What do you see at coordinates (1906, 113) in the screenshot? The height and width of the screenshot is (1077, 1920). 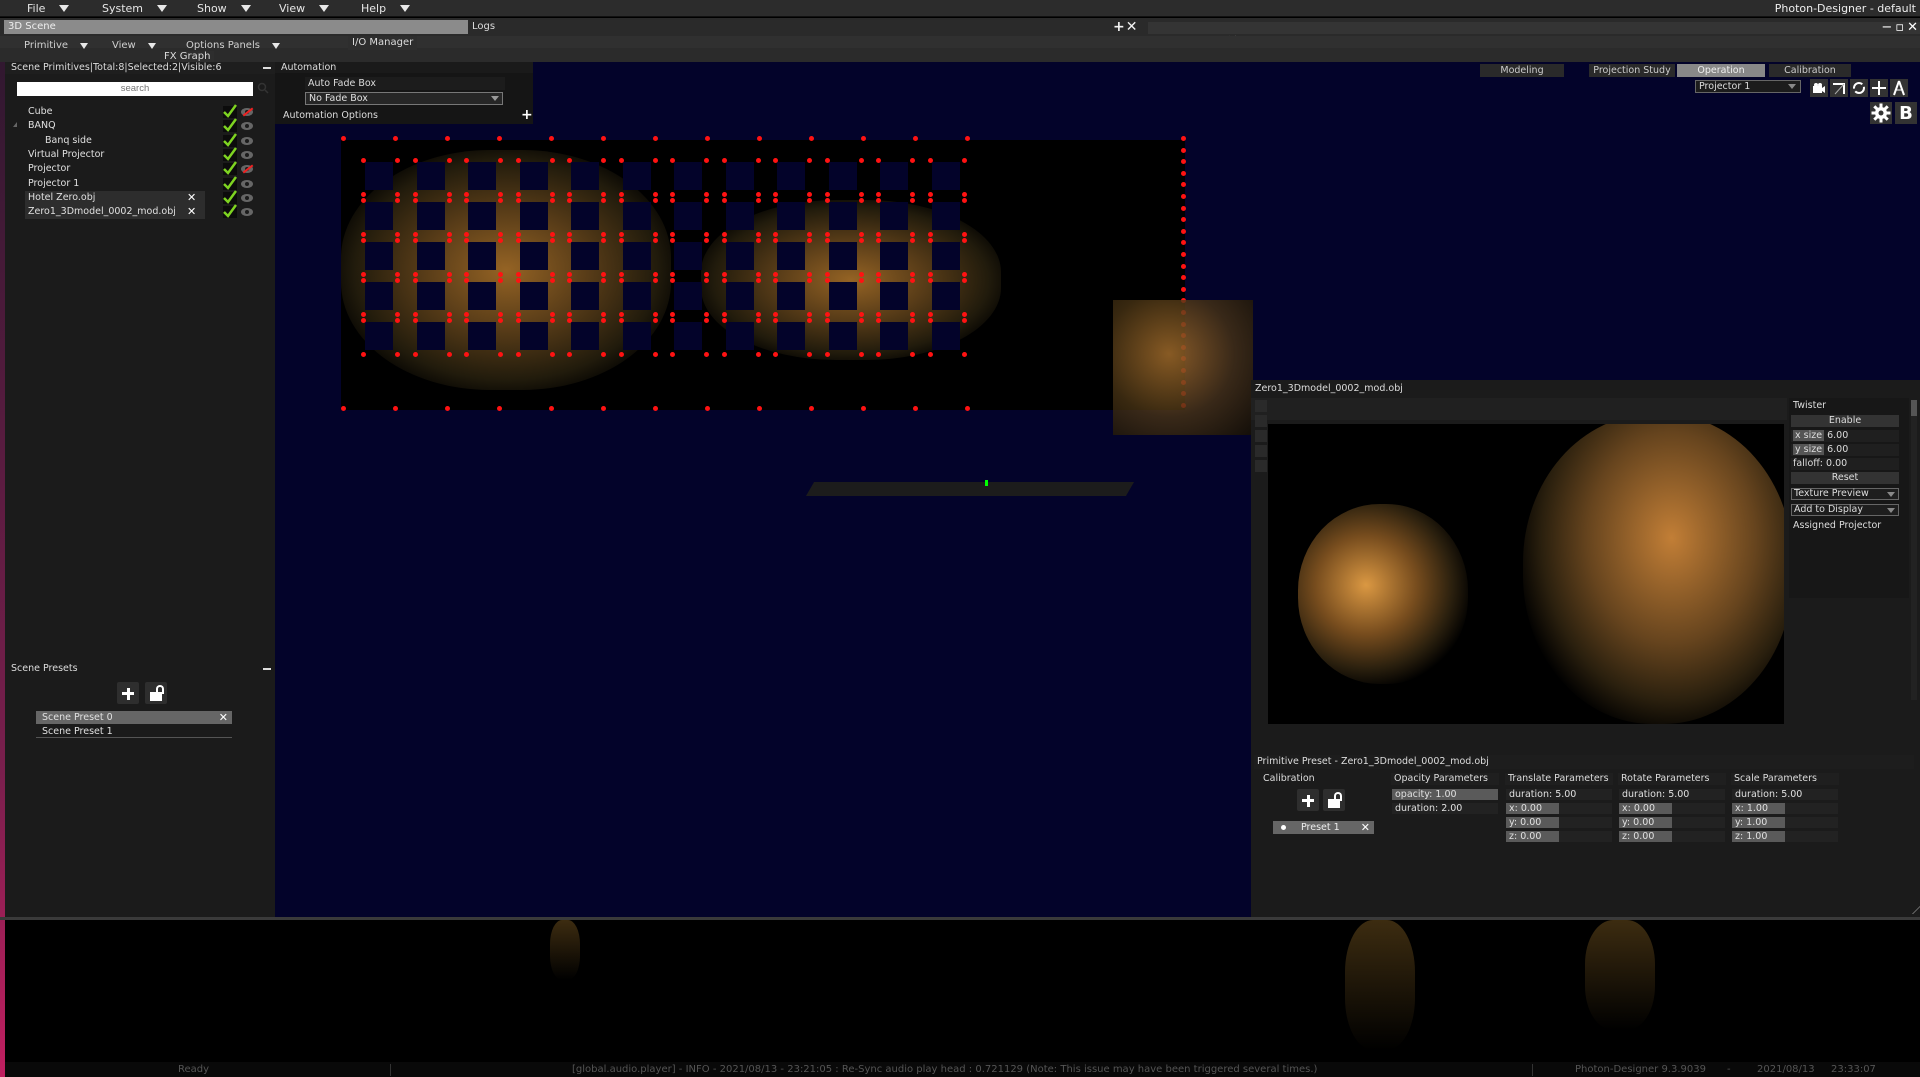 I see `bold-b-button: B` at bounding box center [1906, 113].